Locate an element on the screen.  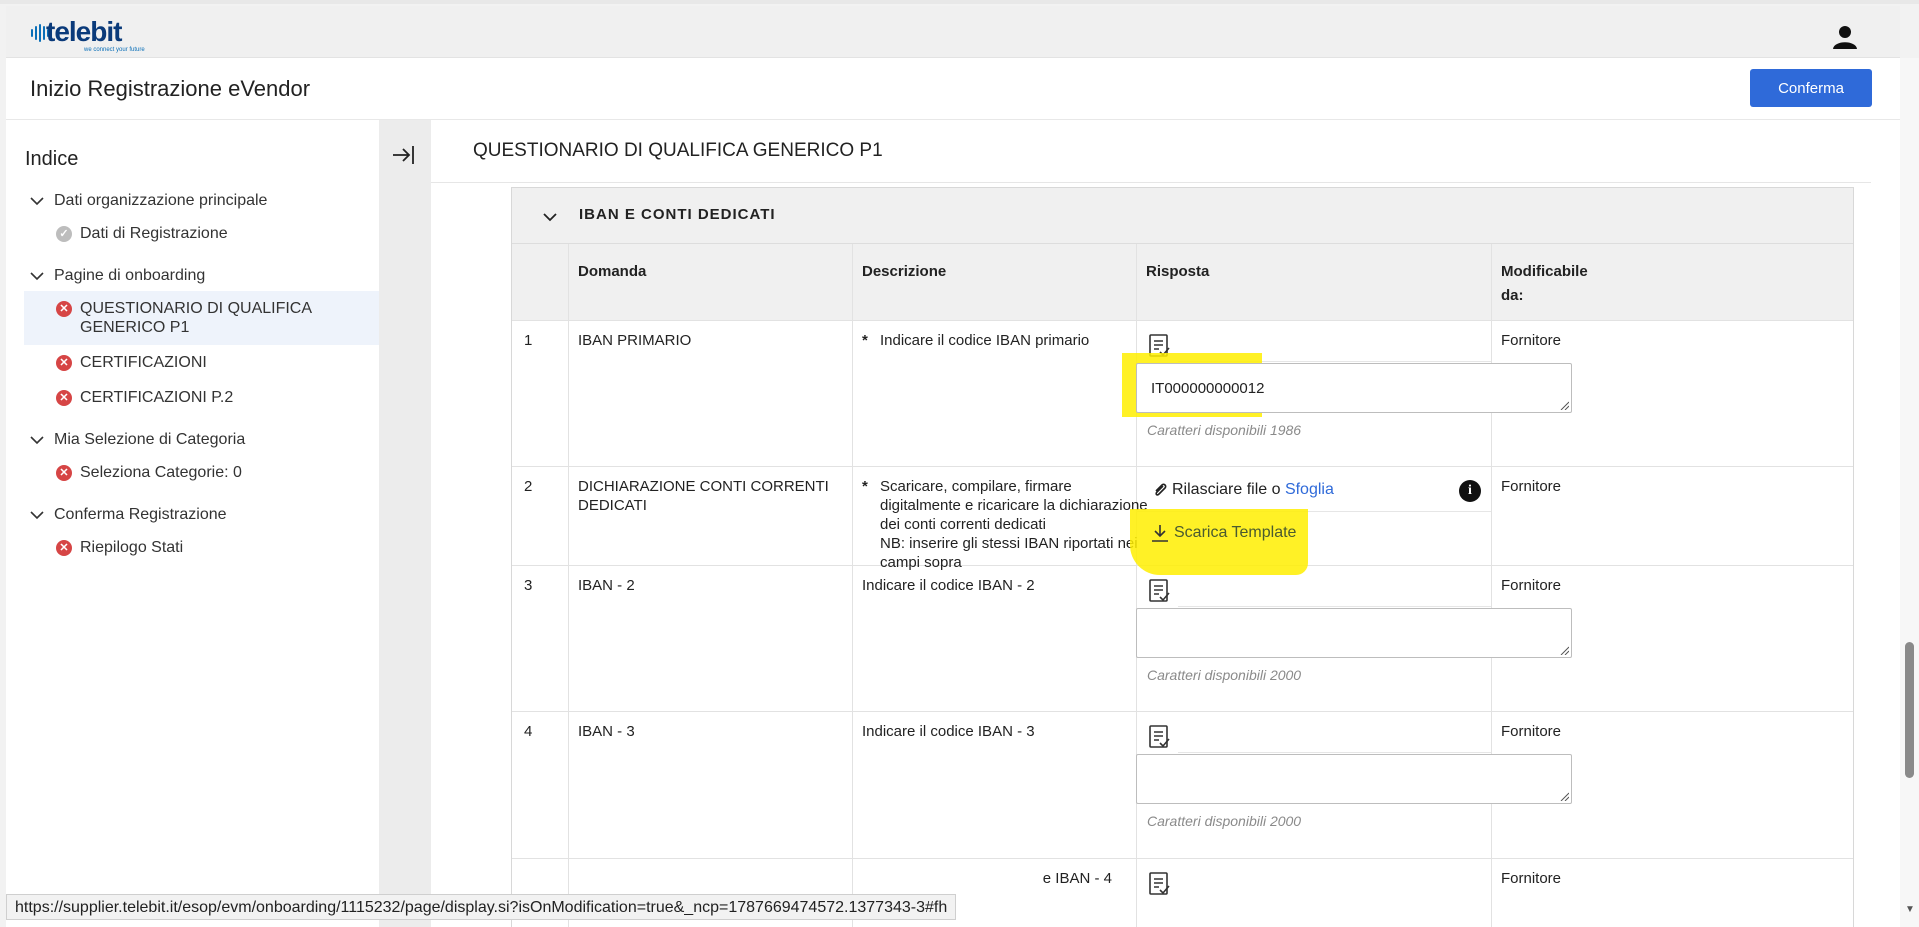
upload-text: Rilasciare file o is located at coordinates (1228, 489).